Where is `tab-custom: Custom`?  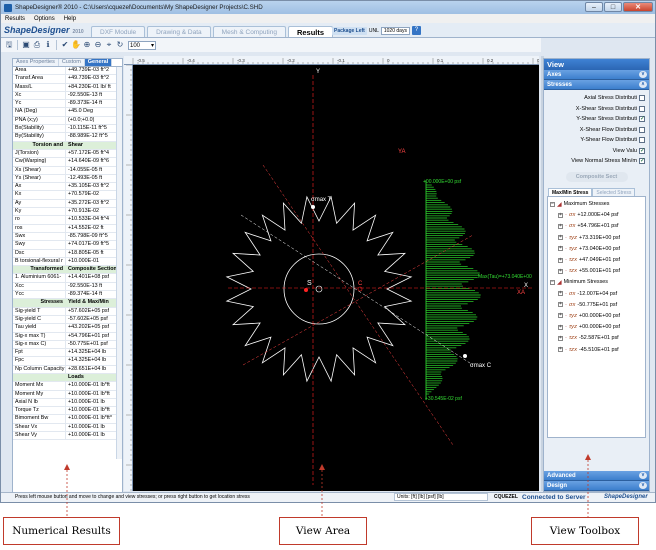
tab-custom: Custom is located at coordinates (71, 62).